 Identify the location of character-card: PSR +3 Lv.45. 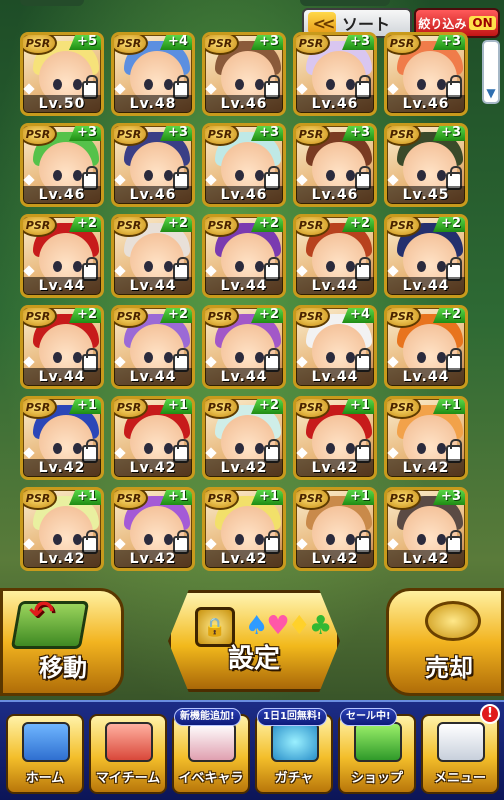
(426, 165).